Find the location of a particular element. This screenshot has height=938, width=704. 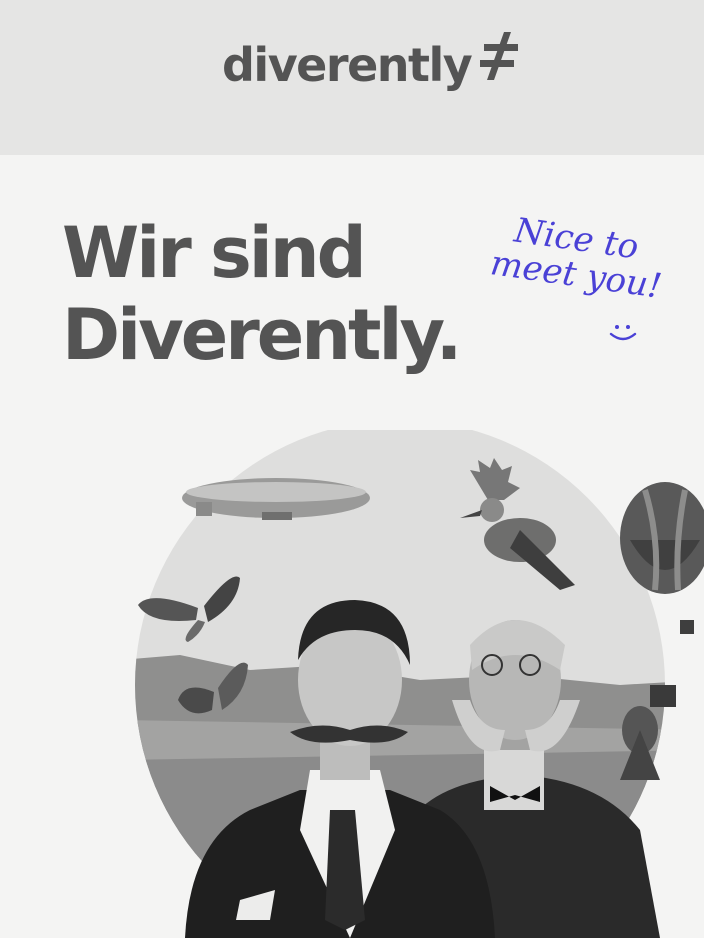

smiley-icon is located at coordinates (623, 333).